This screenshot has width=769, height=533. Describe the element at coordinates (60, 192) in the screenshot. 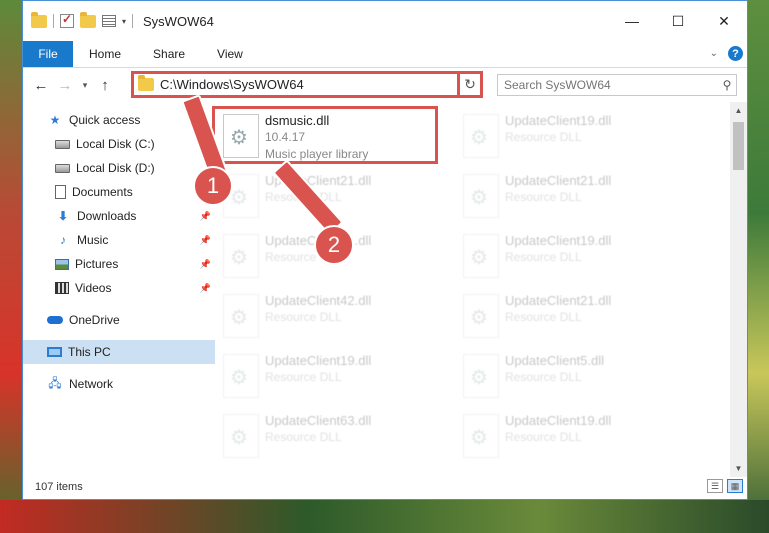

I see `documents-icon` at that location.